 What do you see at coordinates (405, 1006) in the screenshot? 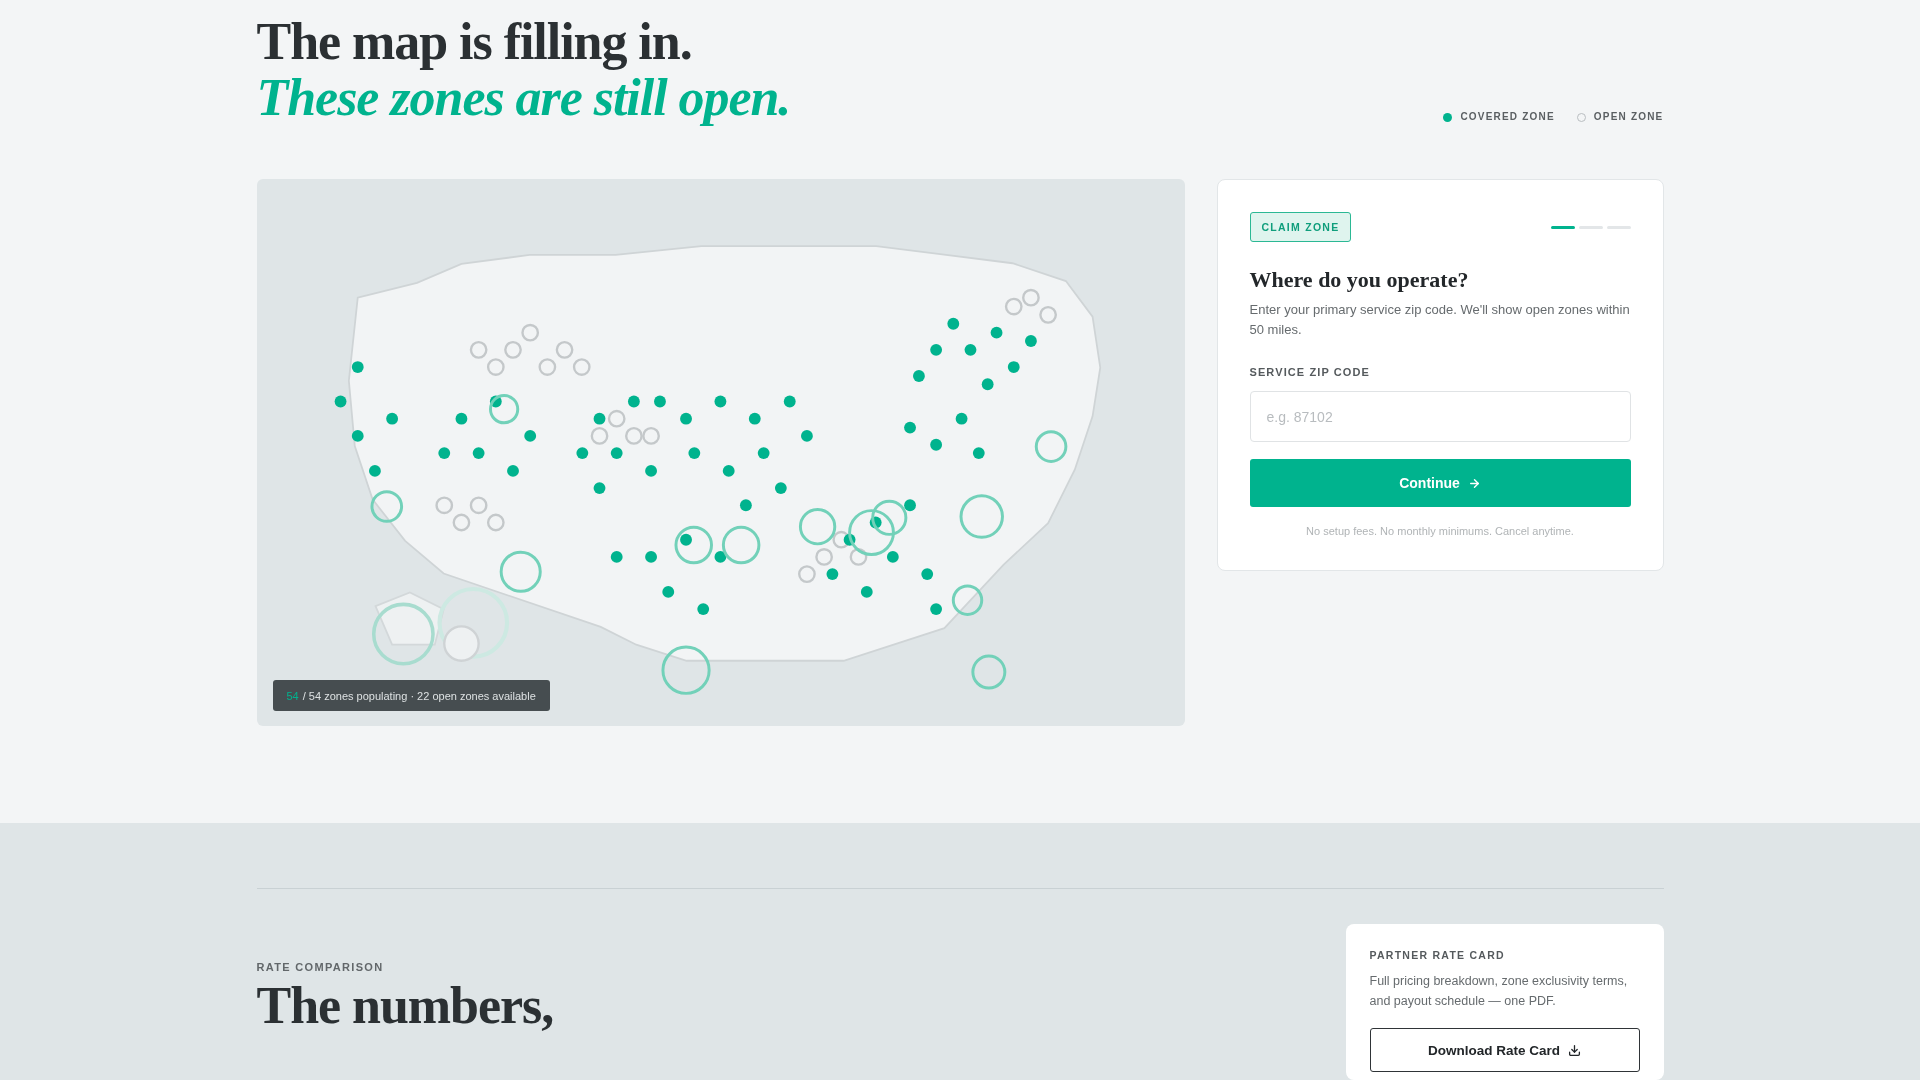
I see `section-title: The numbers,` at bounding box center [405, 1006].